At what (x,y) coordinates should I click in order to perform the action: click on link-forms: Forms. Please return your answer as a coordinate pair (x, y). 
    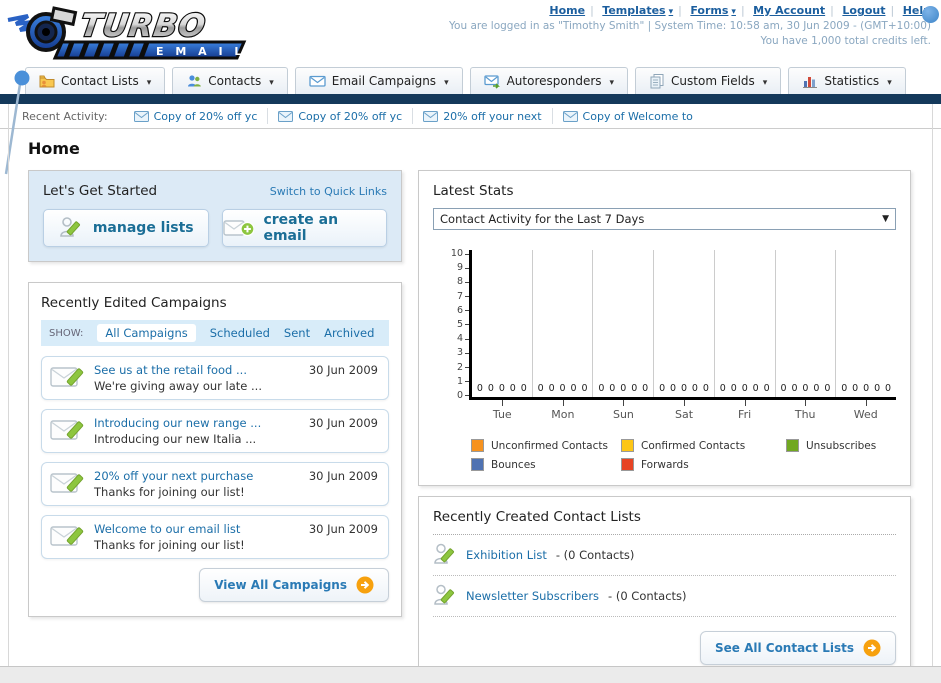
    Looking at the image, I should click on (713, 10).